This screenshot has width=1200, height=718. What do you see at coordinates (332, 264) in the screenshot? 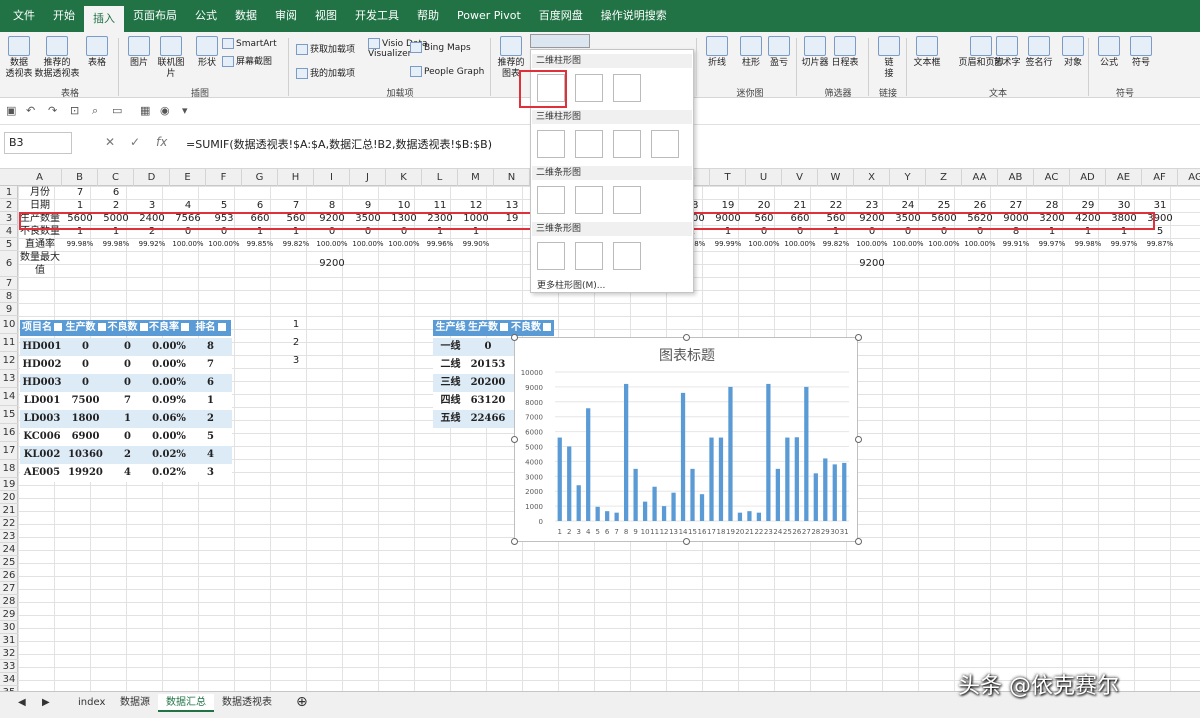
I see `cell-I6: 9200` at bounding box center [332, 264].